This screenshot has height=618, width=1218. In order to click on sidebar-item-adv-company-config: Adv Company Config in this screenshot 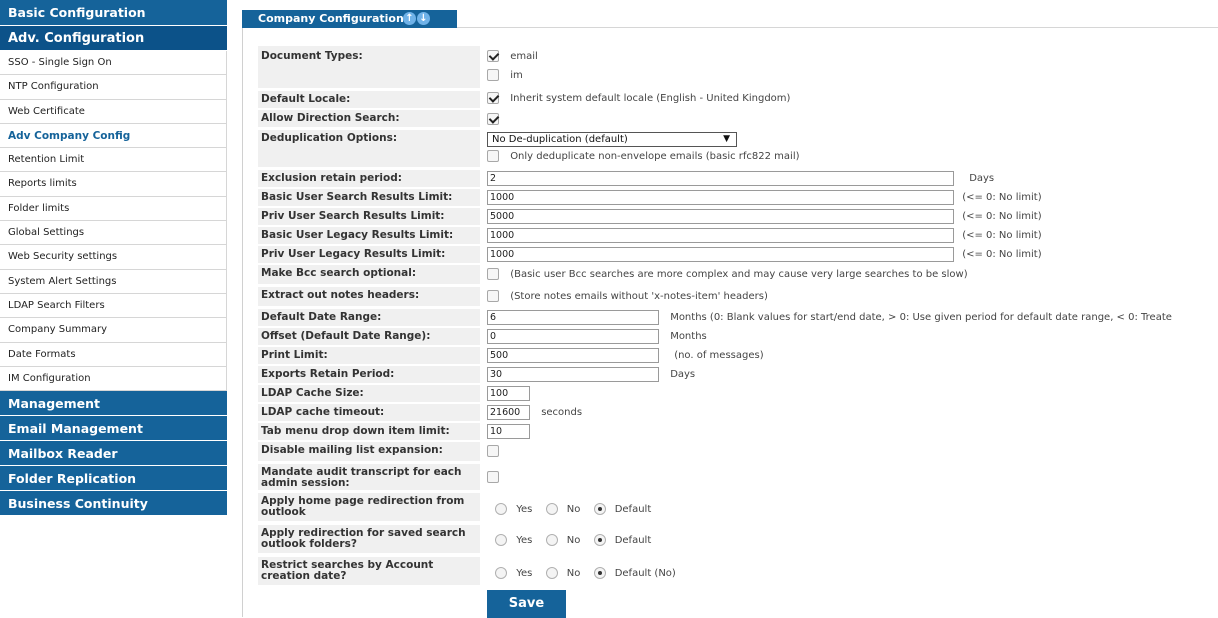, I will do `click(113, 136)`.